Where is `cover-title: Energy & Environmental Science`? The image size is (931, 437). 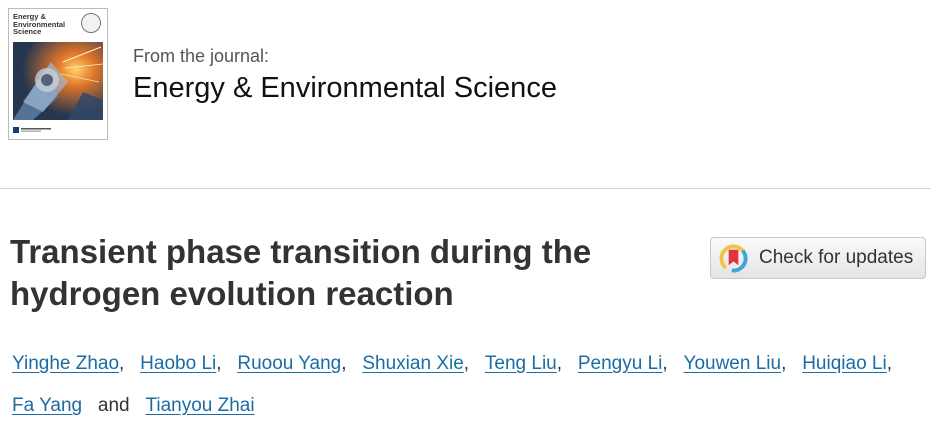 cover-title: Energy & Environmental Science is located at coordinates (43, 24).